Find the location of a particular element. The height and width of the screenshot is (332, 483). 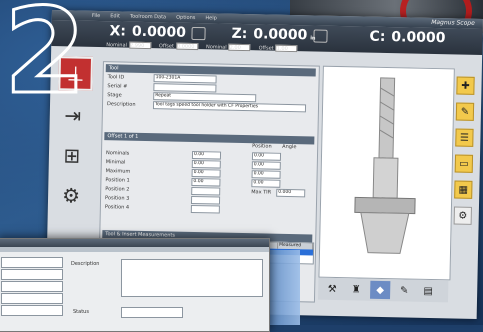

list-icon: ☰ is located at coordinates (464, 137).